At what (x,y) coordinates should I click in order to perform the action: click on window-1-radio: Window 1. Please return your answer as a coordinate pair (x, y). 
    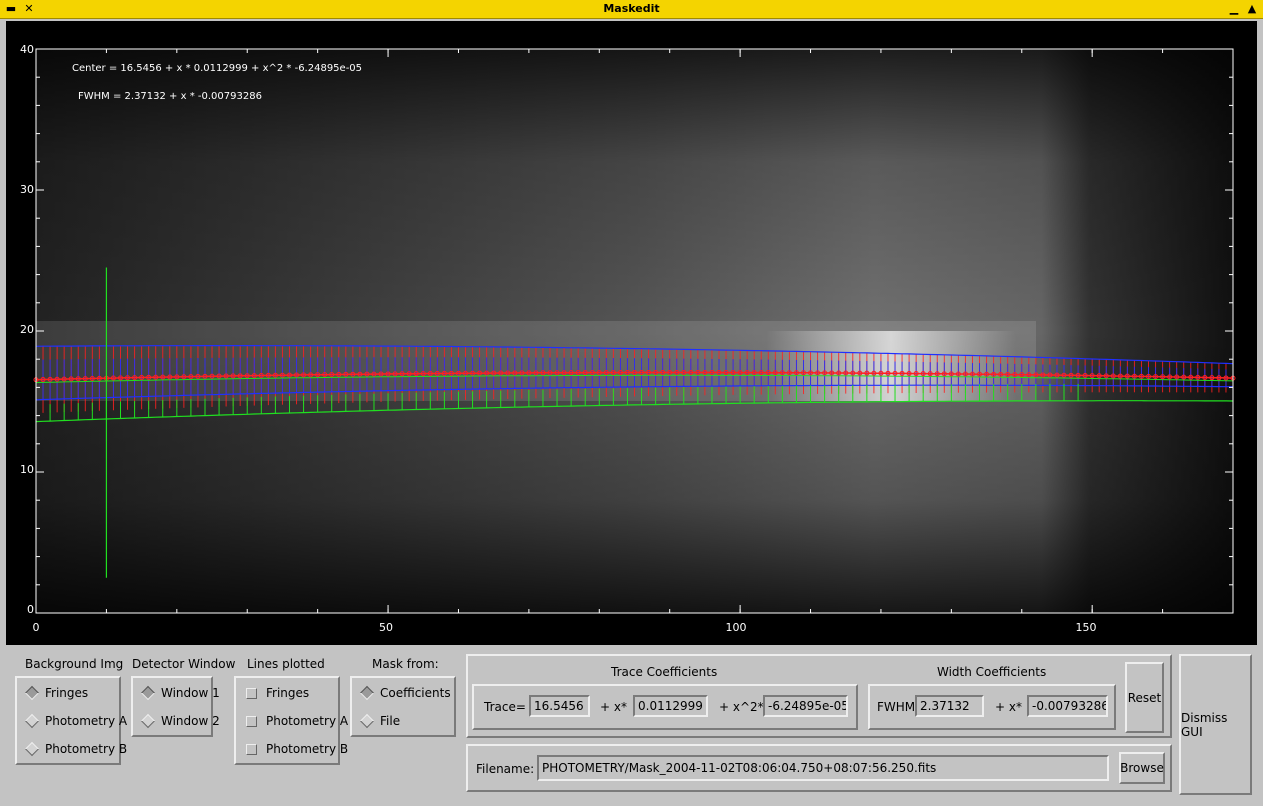
    Looking at the image, I should click on (180, 693).